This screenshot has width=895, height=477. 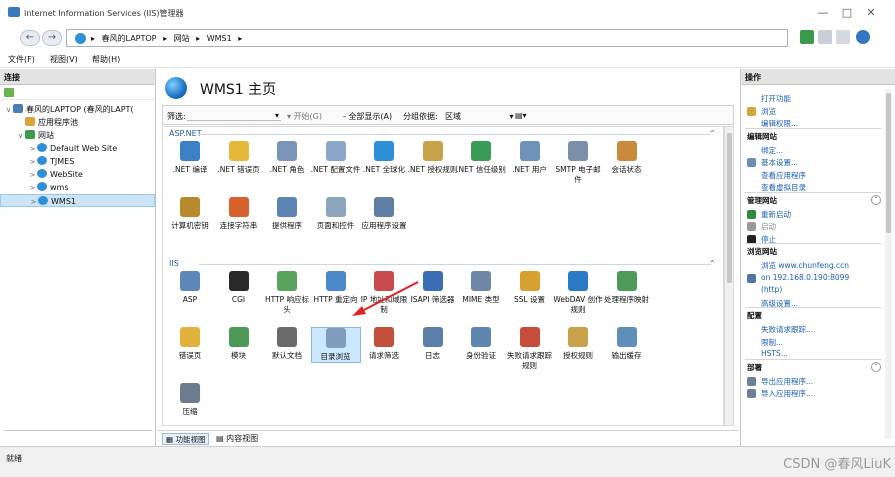 What do you see at coordinates (384, 281) in the screenshot?
I see `feature-icon` at bounding box center [384, 281].